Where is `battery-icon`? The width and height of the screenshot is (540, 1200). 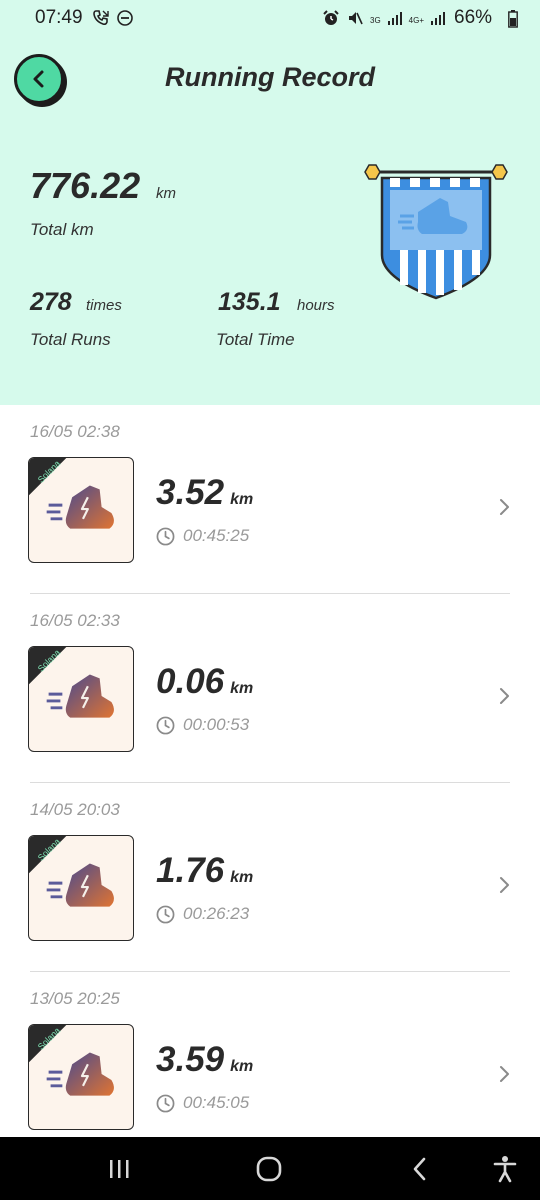 battery-icon is located at coordinates (513, 21).